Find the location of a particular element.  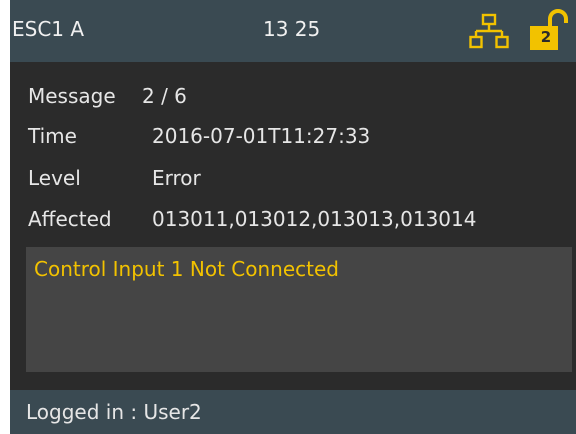

message-label: Message is located at coordinates (72, 96).